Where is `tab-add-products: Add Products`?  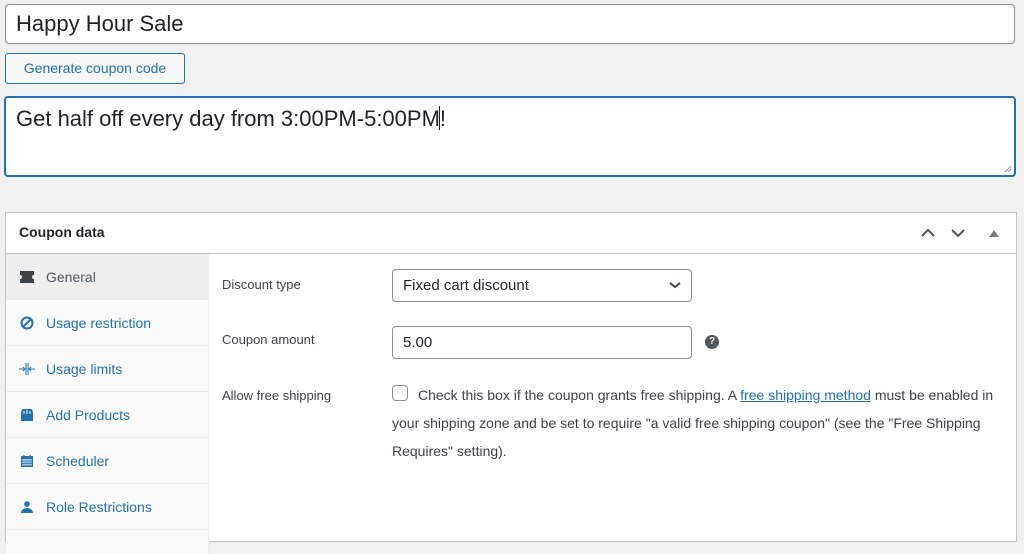 tab-add-products: Add Products is located at coordinates (107, 415).